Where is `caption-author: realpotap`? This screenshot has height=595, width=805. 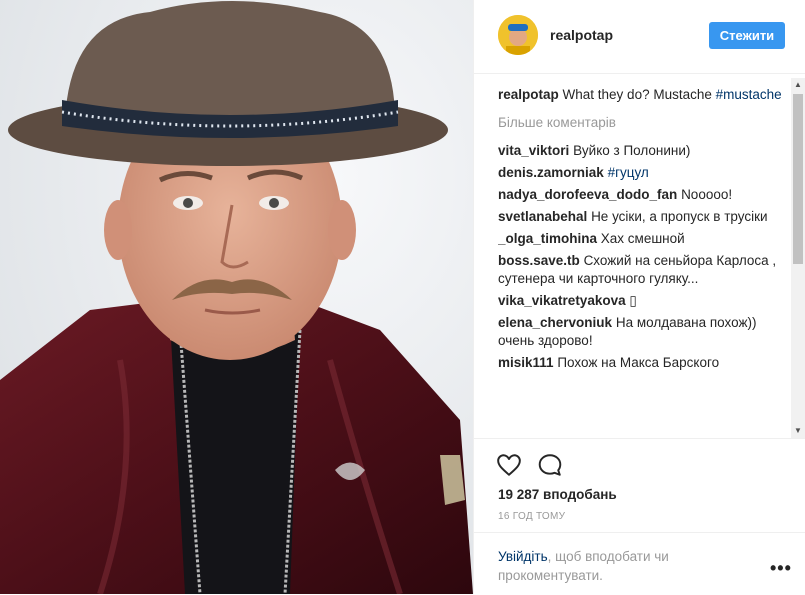
caption-author: realpotap is located at coordinates (528, 94).